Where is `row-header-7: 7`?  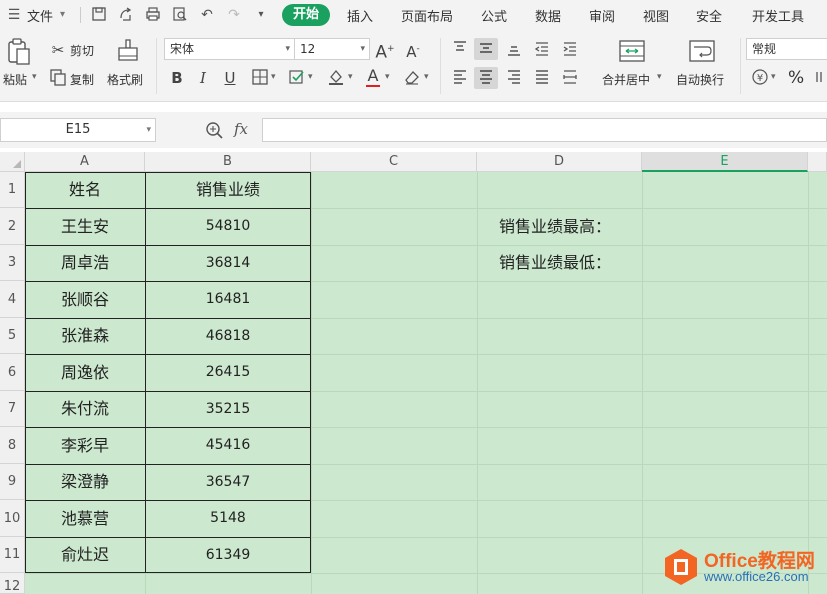 row-header-7: 7 is located at coordinates (12, 409).